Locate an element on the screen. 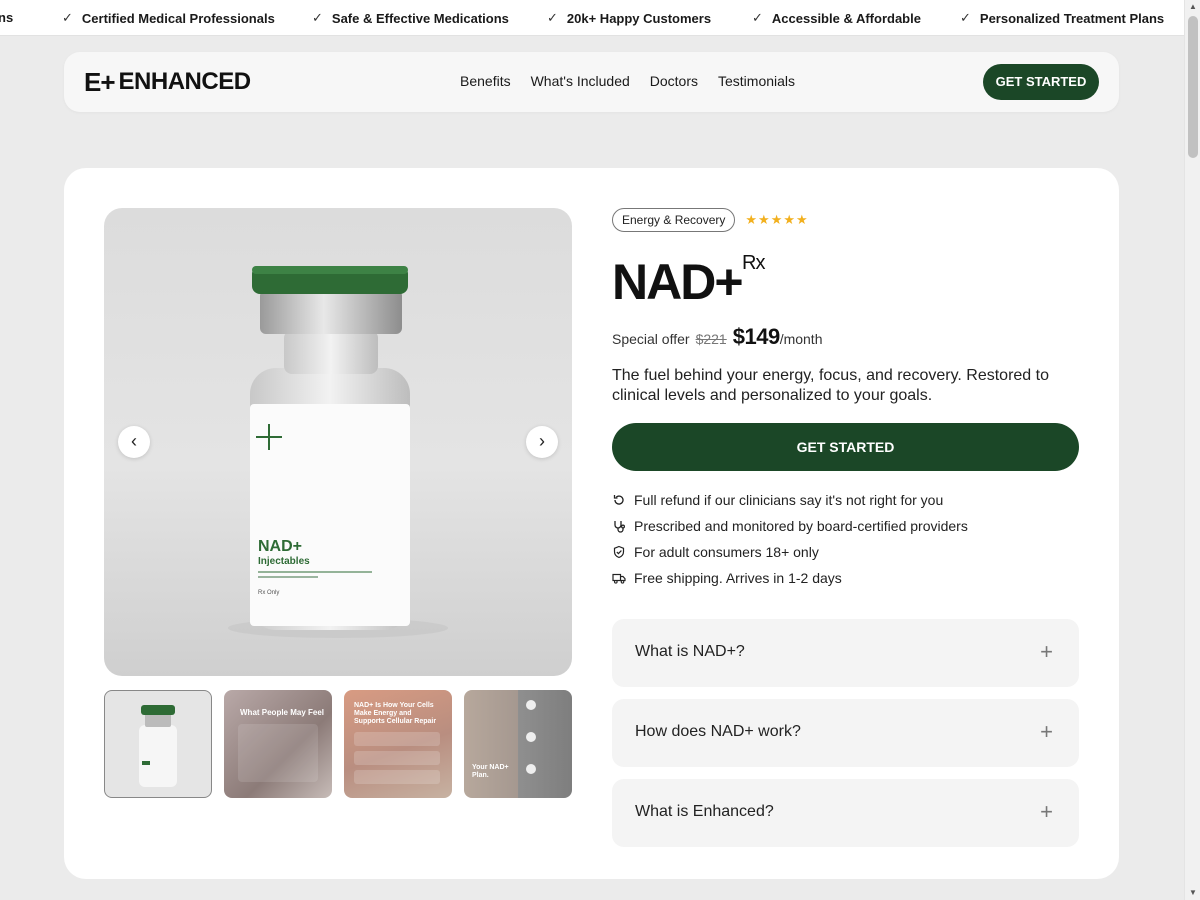 This screenshot has width=1200, height=900. logo: E+ ENHANCED is located at coordinates (168, 81).